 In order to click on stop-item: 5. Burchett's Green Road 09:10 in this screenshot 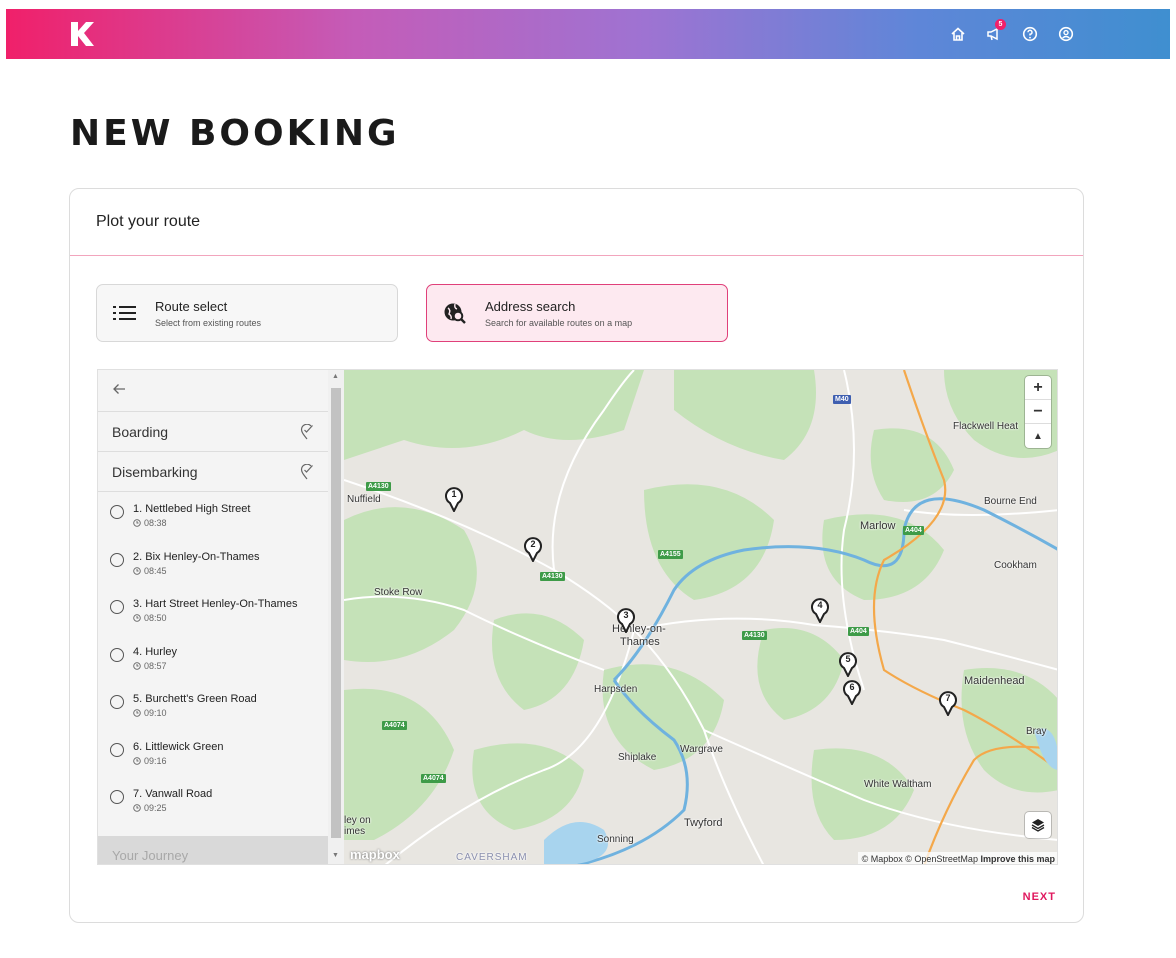, I will do `click(213, 710)`.